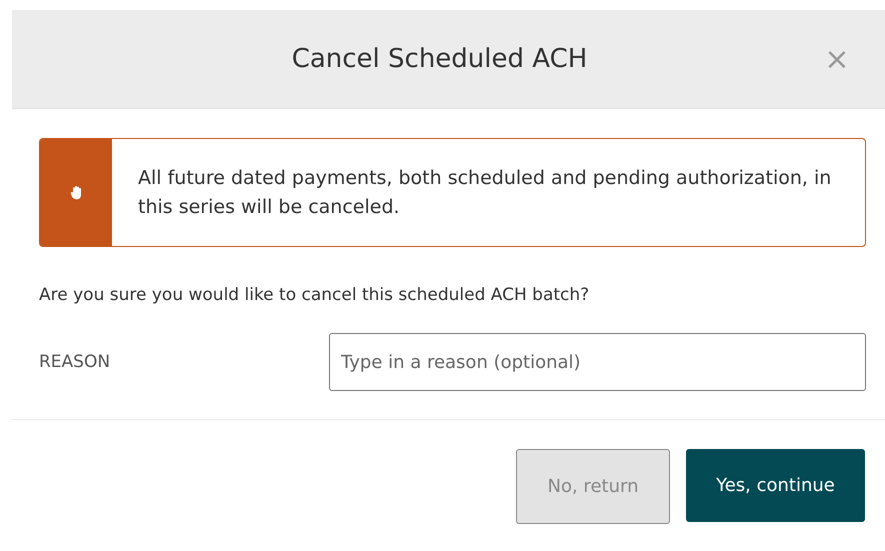  I want to click on hand-icon, so click(76, 192).